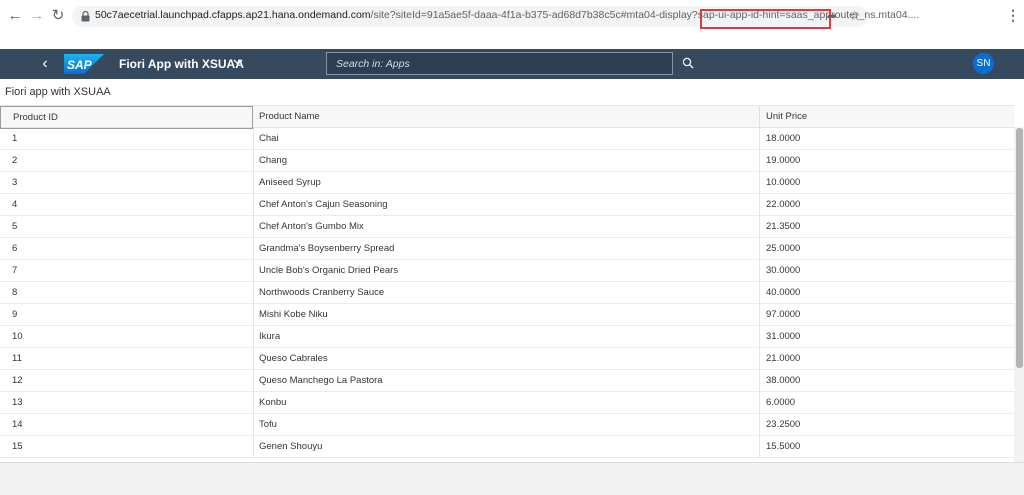 This screenshot has width=1024, height=495. I want to click on table-row: 8 Northwoods Cranberry Sauce 40.0000, so click(507, 293).